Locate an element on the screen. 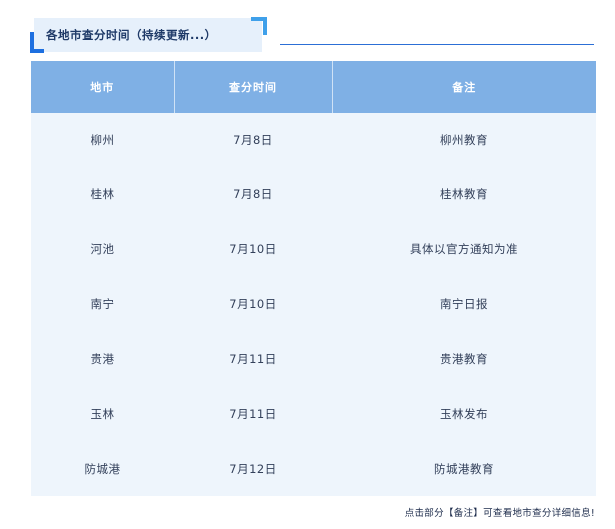  title-corner-right-decoration is located at coordinates (259, 26).